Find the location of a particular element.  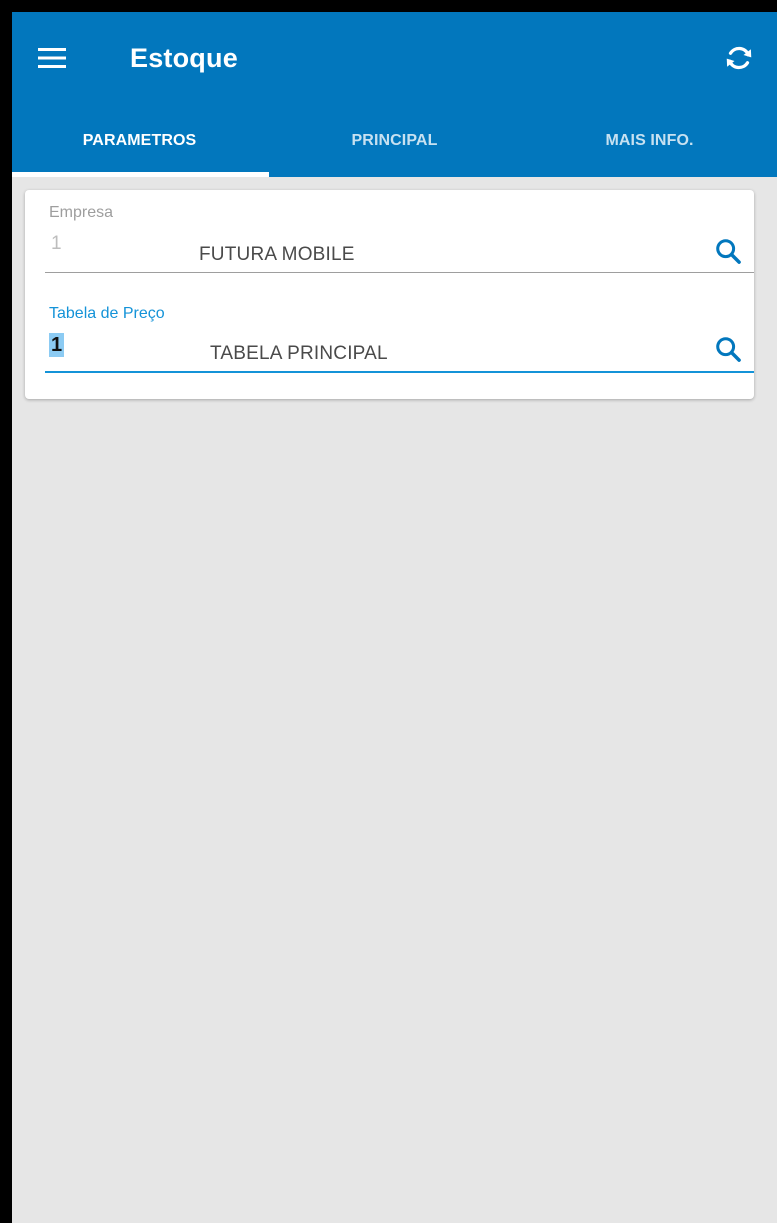

empresa-label: Empresa is located at coordinates (81, 212).